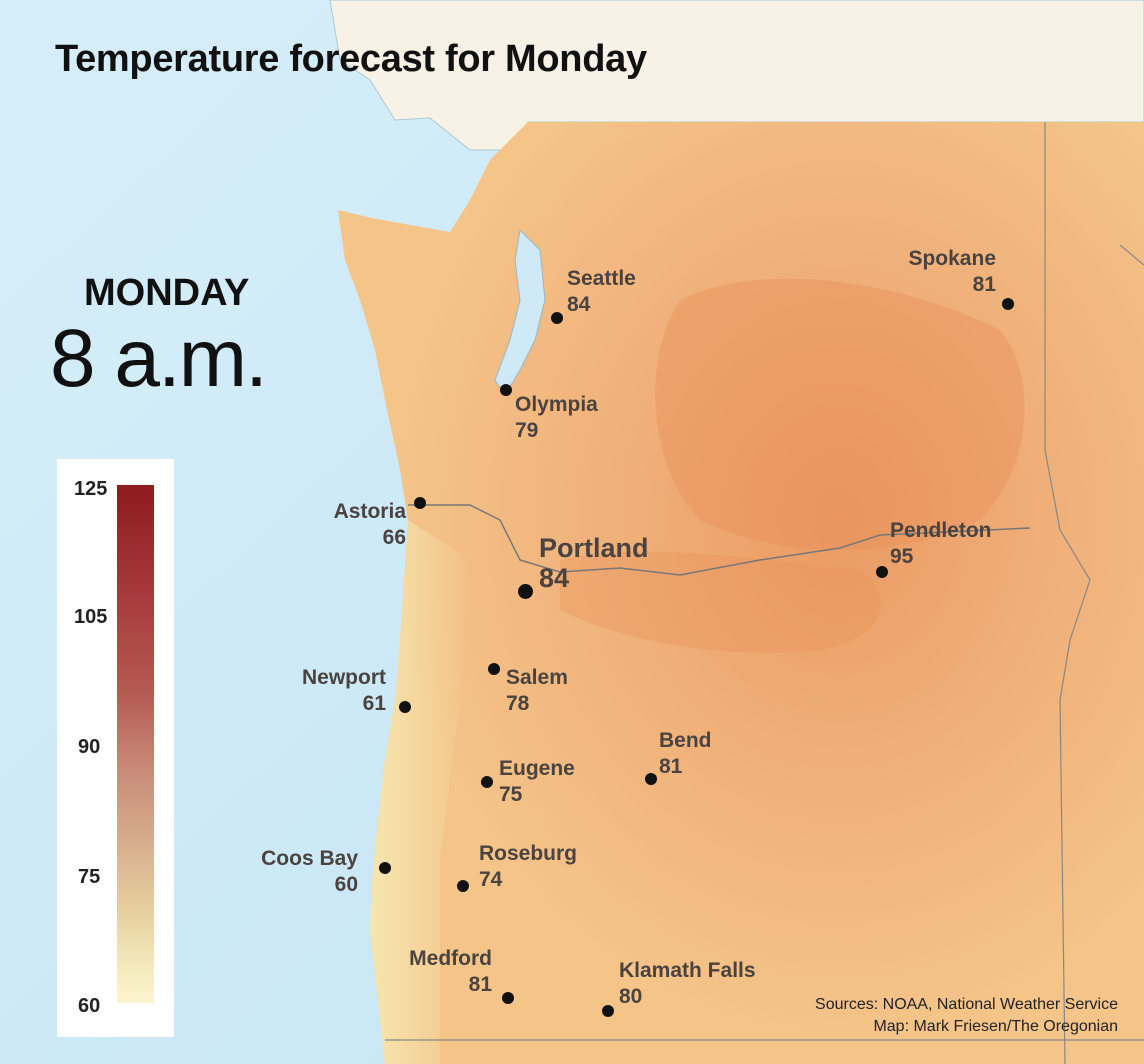 This screenshot has width=1144, height=1064. I want to click on city-name: Spokane, so click(952, 258).